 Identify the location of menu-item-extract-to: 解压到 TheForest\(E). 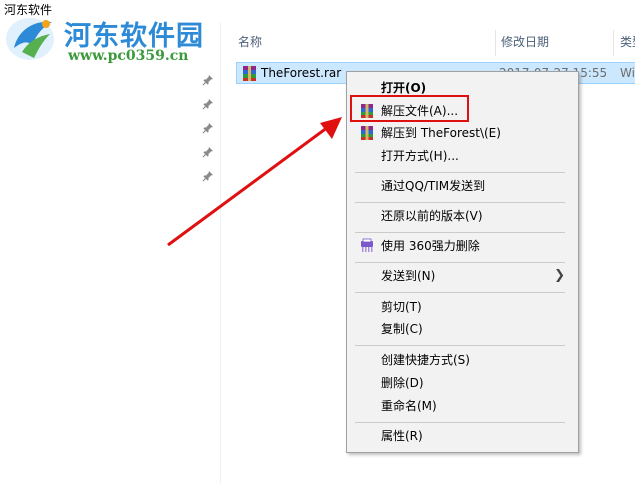
(463, 133).